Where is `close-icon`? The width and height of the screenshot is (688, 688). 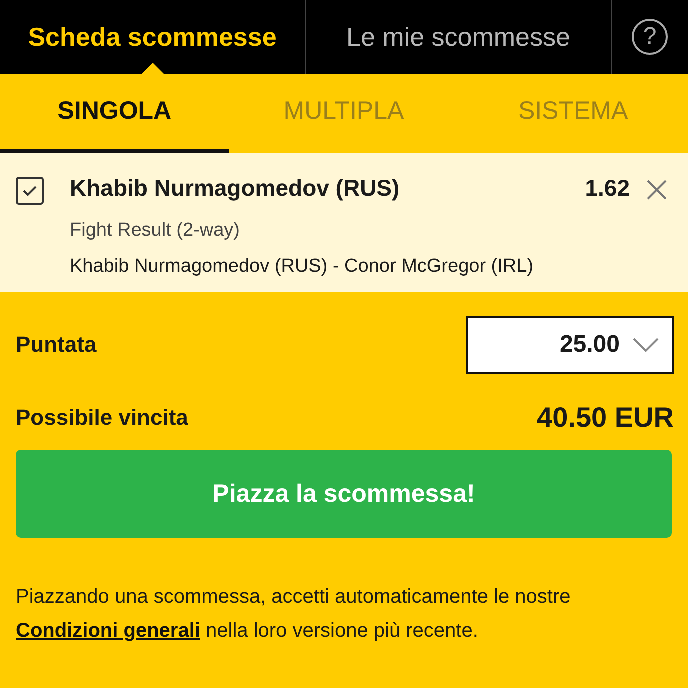
close-icon is located at coordinates (657, 190).